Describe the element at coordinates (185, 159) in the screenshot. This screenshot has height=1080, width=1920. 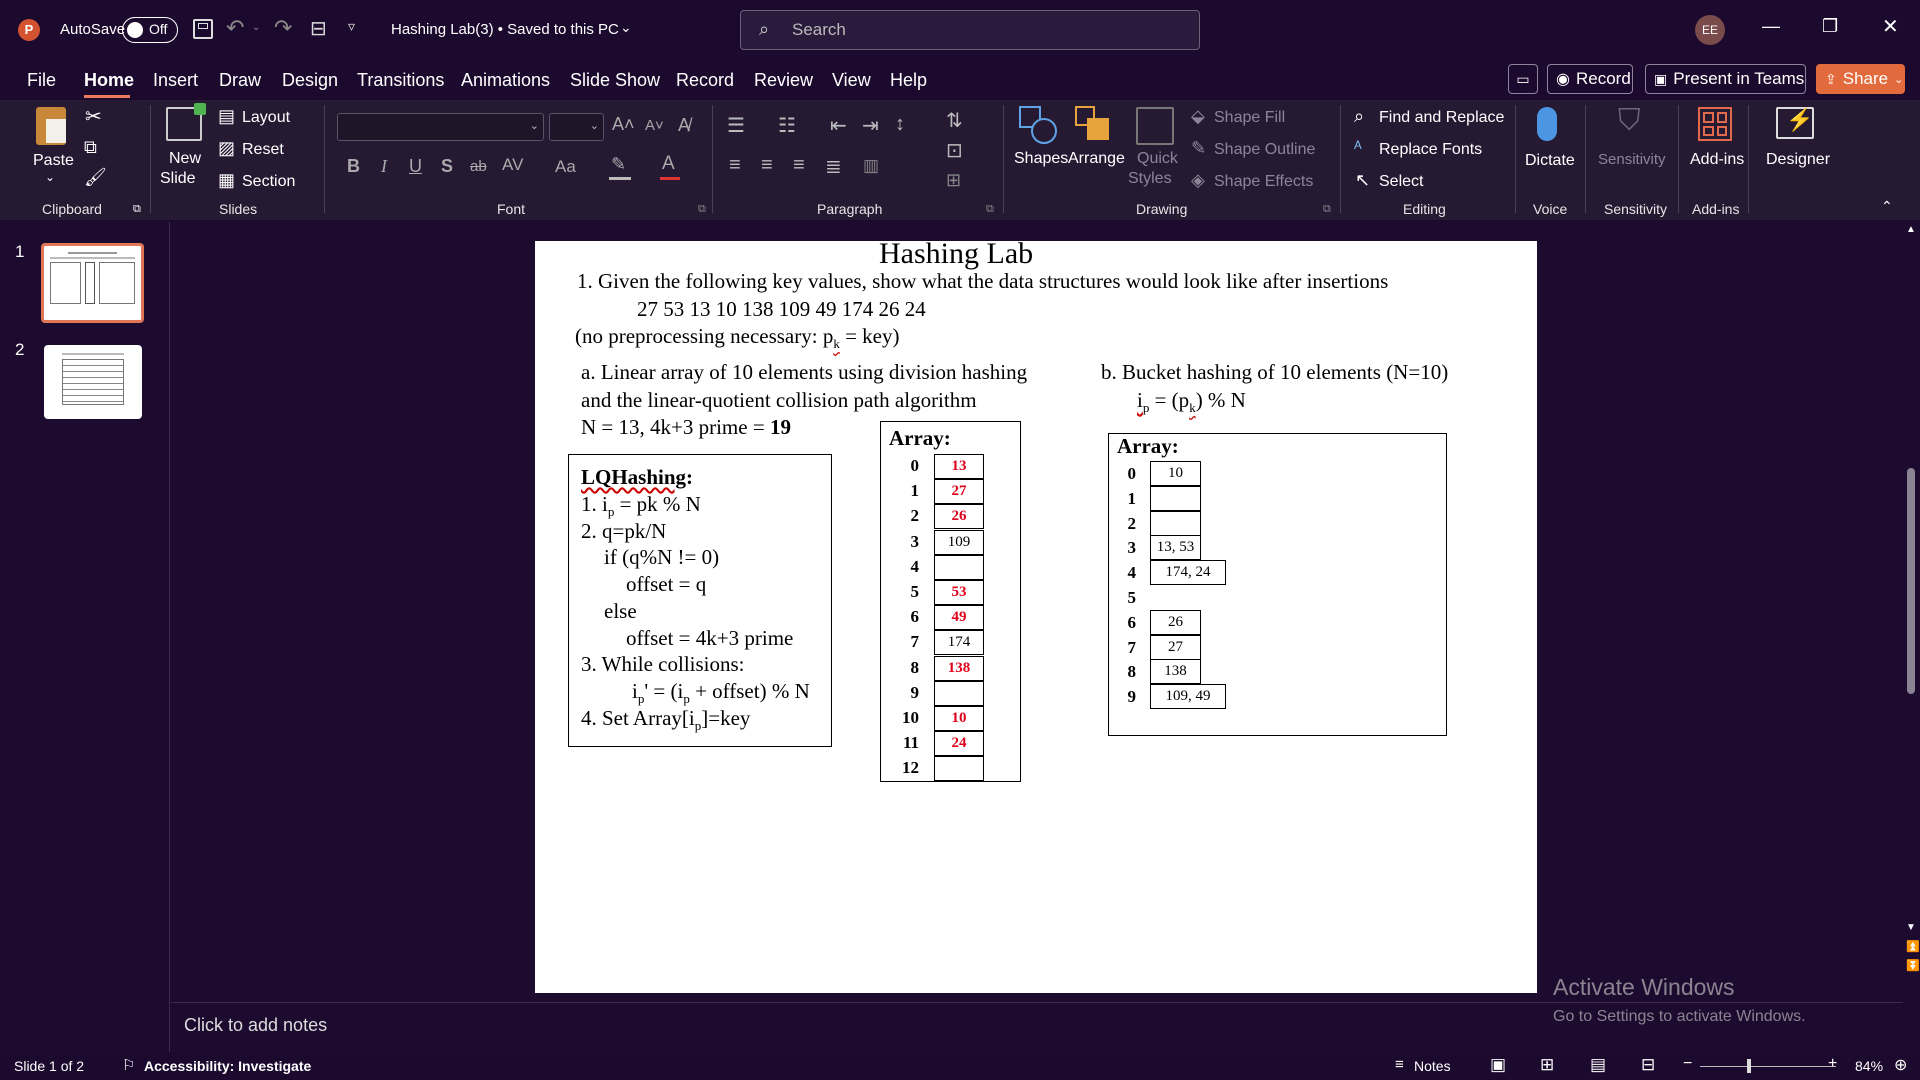
I see `new-slide-label-1: New` at that location.